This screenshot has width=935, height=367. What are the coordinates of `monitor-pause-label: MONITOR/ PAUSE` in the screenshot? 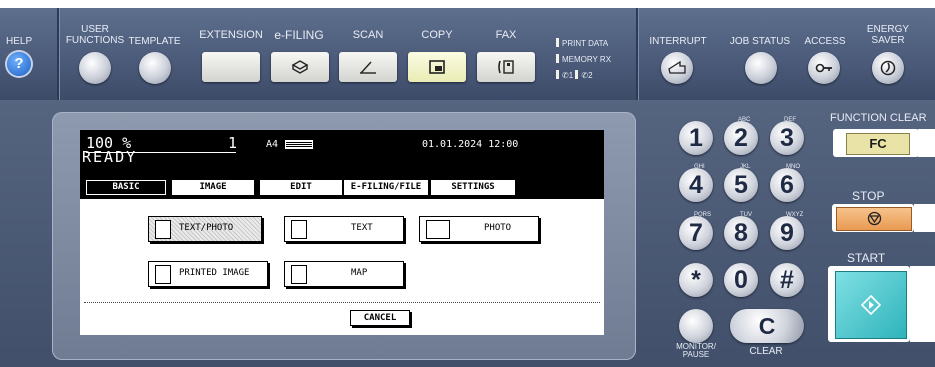 It's located at (696, 350).